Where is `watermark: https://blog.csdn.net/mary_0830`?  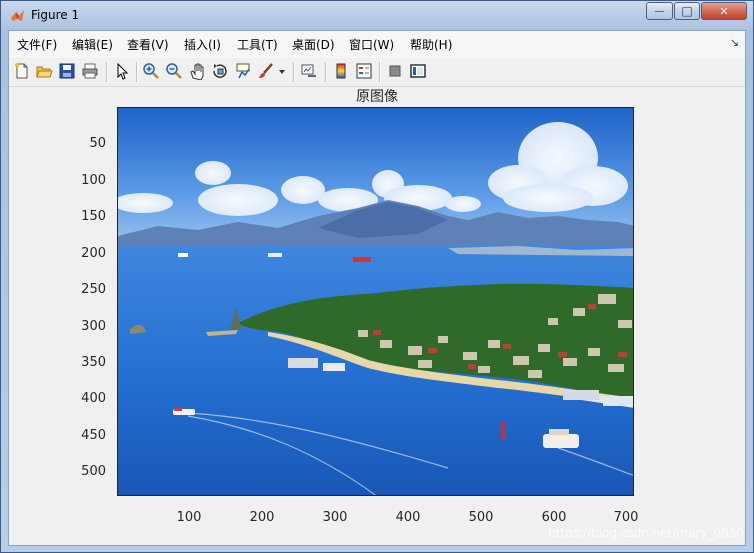 watermark: https://blog.csdn.net/mary_0830 is located at coordinates (646, 533).